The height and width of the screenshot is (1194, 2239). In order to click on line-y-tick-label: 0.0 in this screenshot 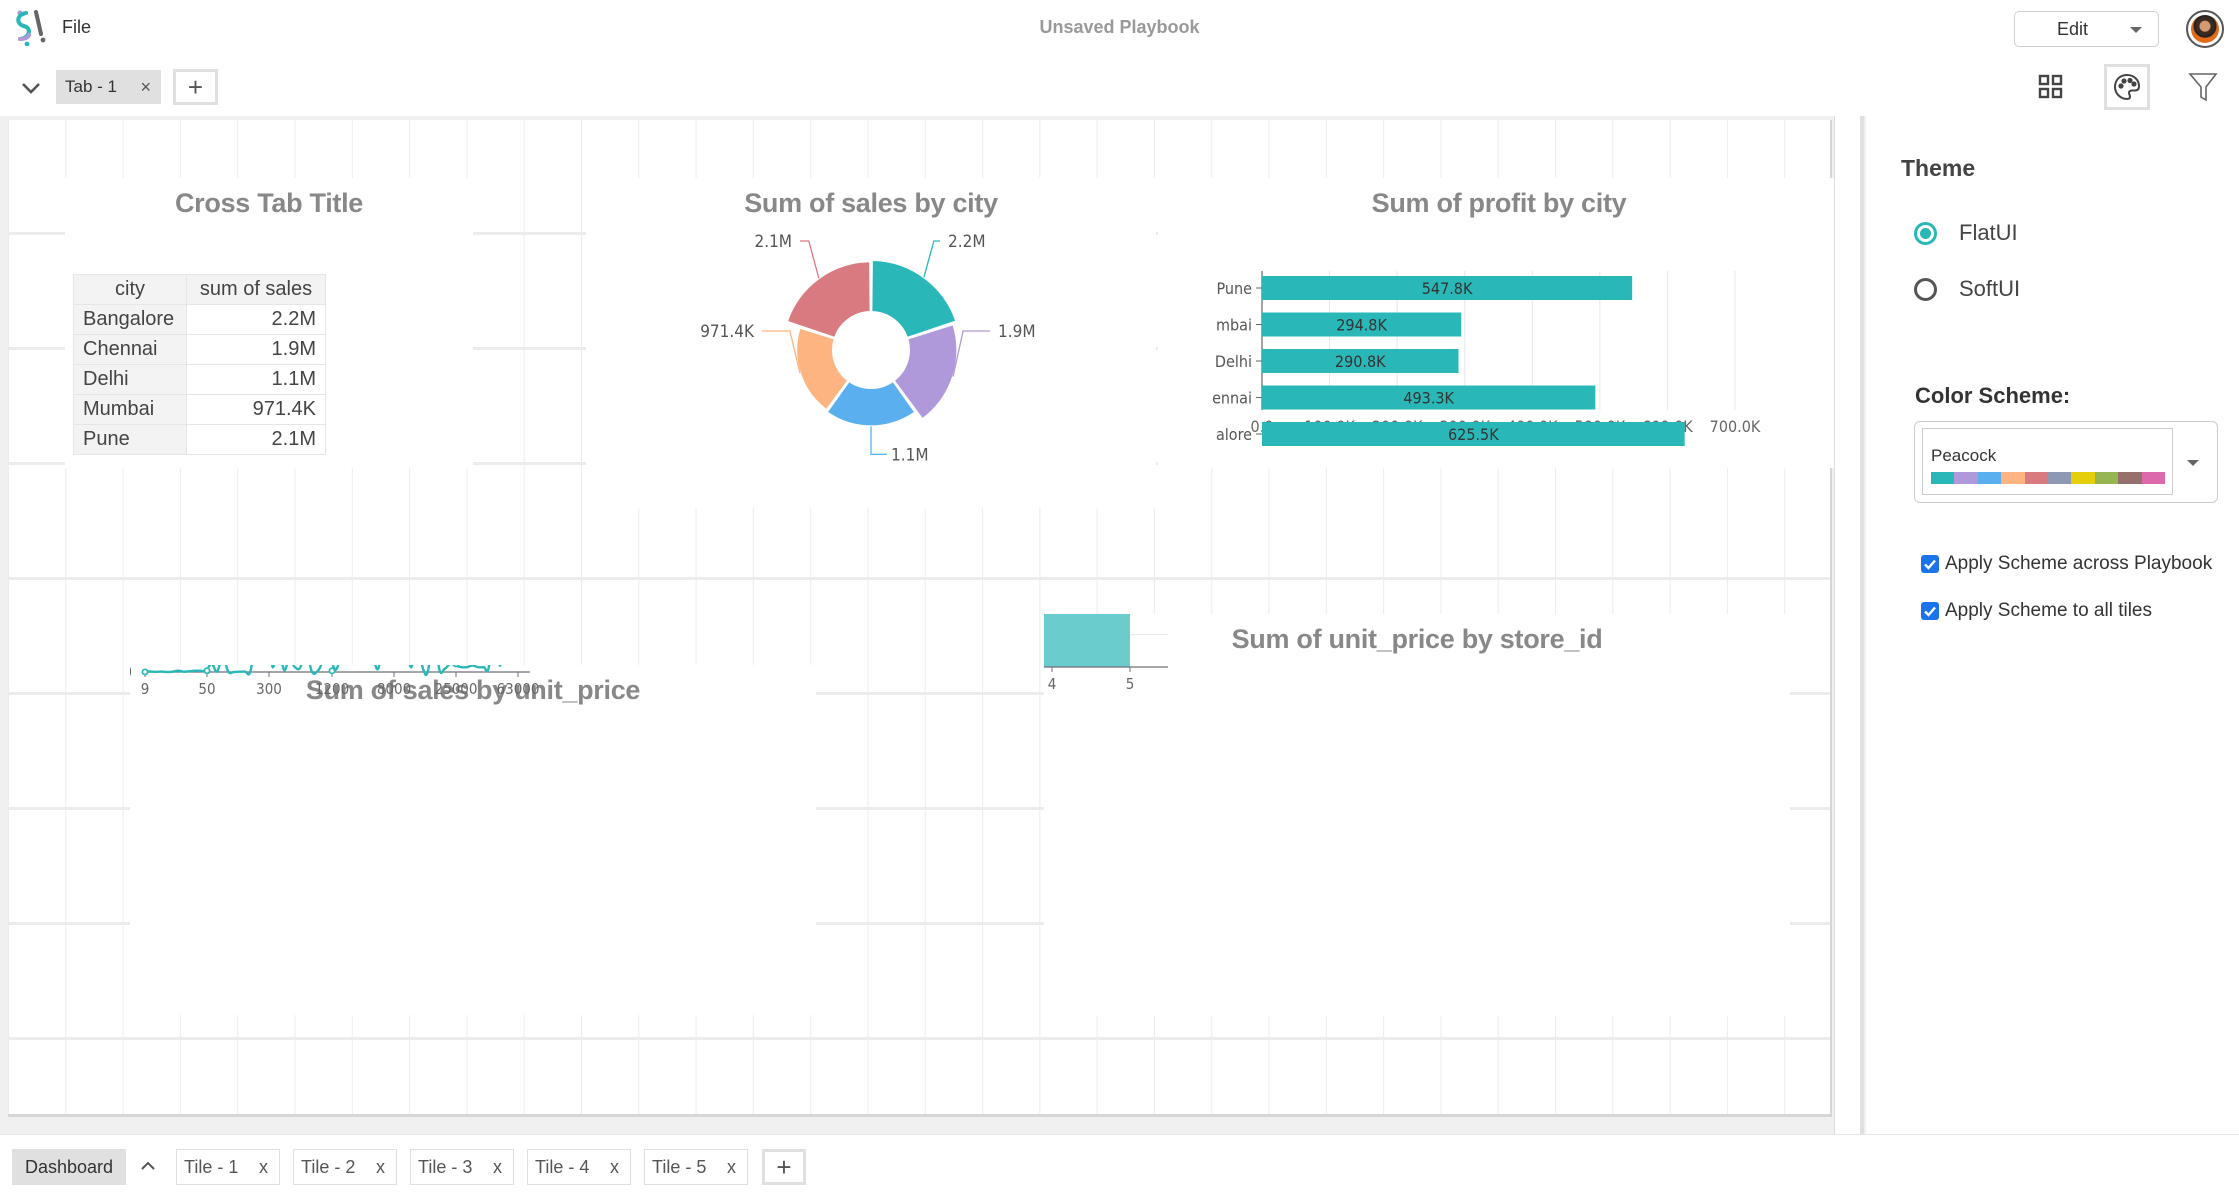, I will do `click(131, 673)`.